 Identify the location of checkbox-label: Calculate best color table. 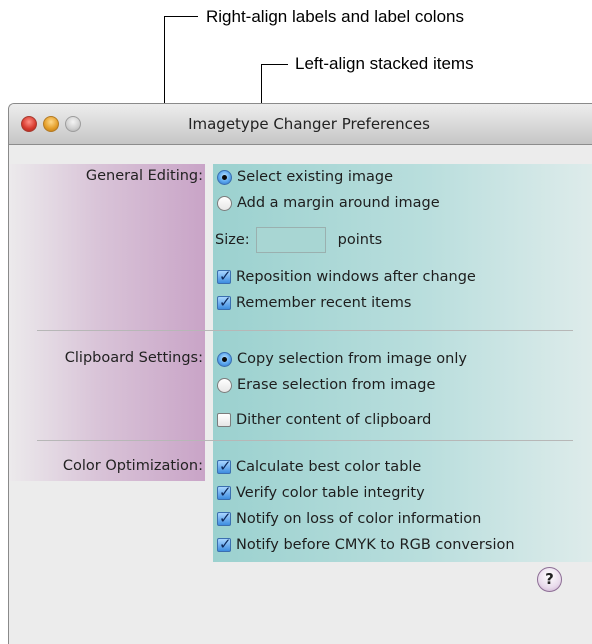
(329, 467).